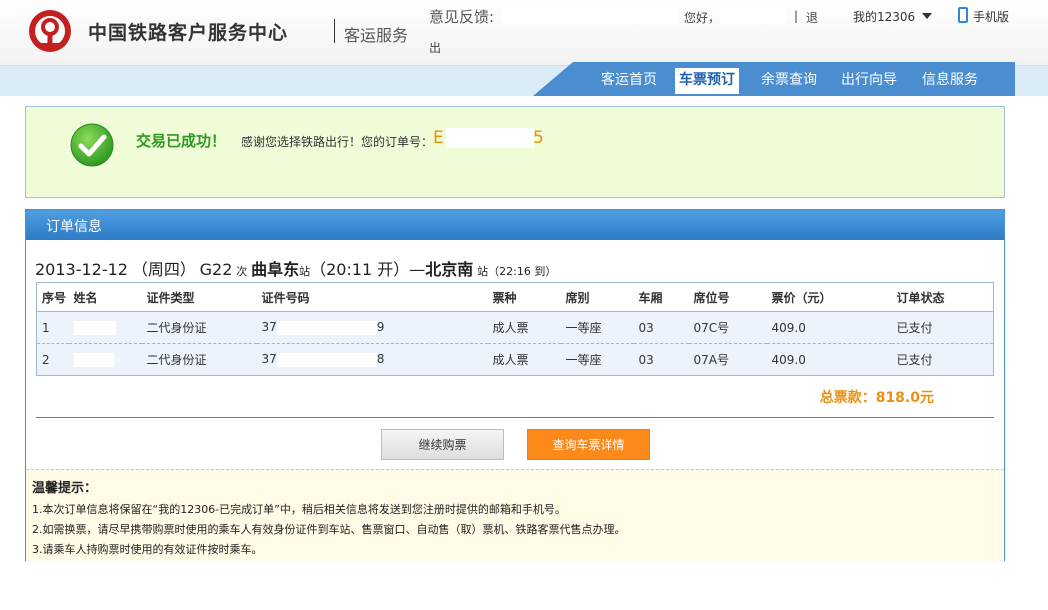 This screenshot has height=610, width=1048. What do you see at coordinates (869, 81) in the screenshot?
I see `nav-item-guide: 出行向导` at bounding box center [869, 81].